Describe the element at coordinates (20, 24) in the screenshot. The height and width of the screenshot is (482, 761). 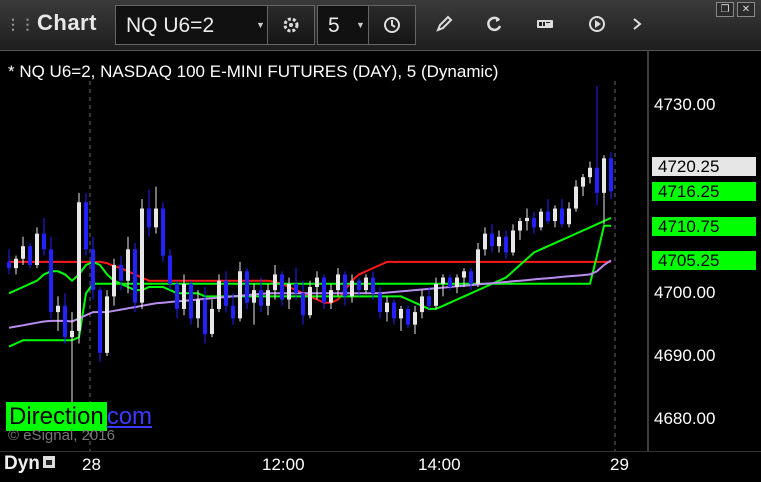
I see `drag-grip-icon: ⋮⋮` at that location.